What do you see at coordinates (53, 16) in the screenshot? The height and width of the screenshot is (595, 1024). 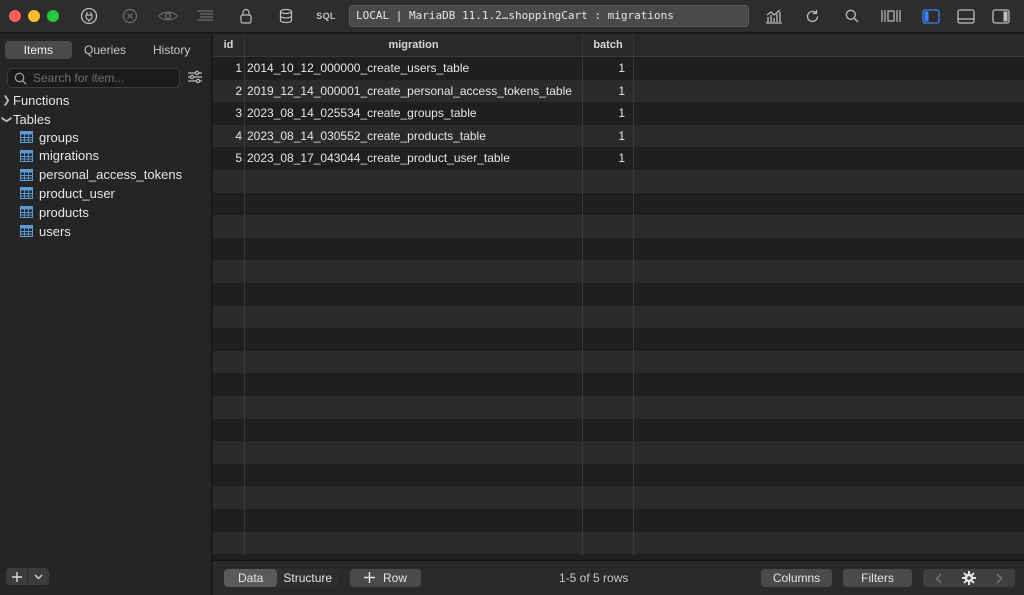 I see `maximize-window-button` at bounding box center [53, 16].